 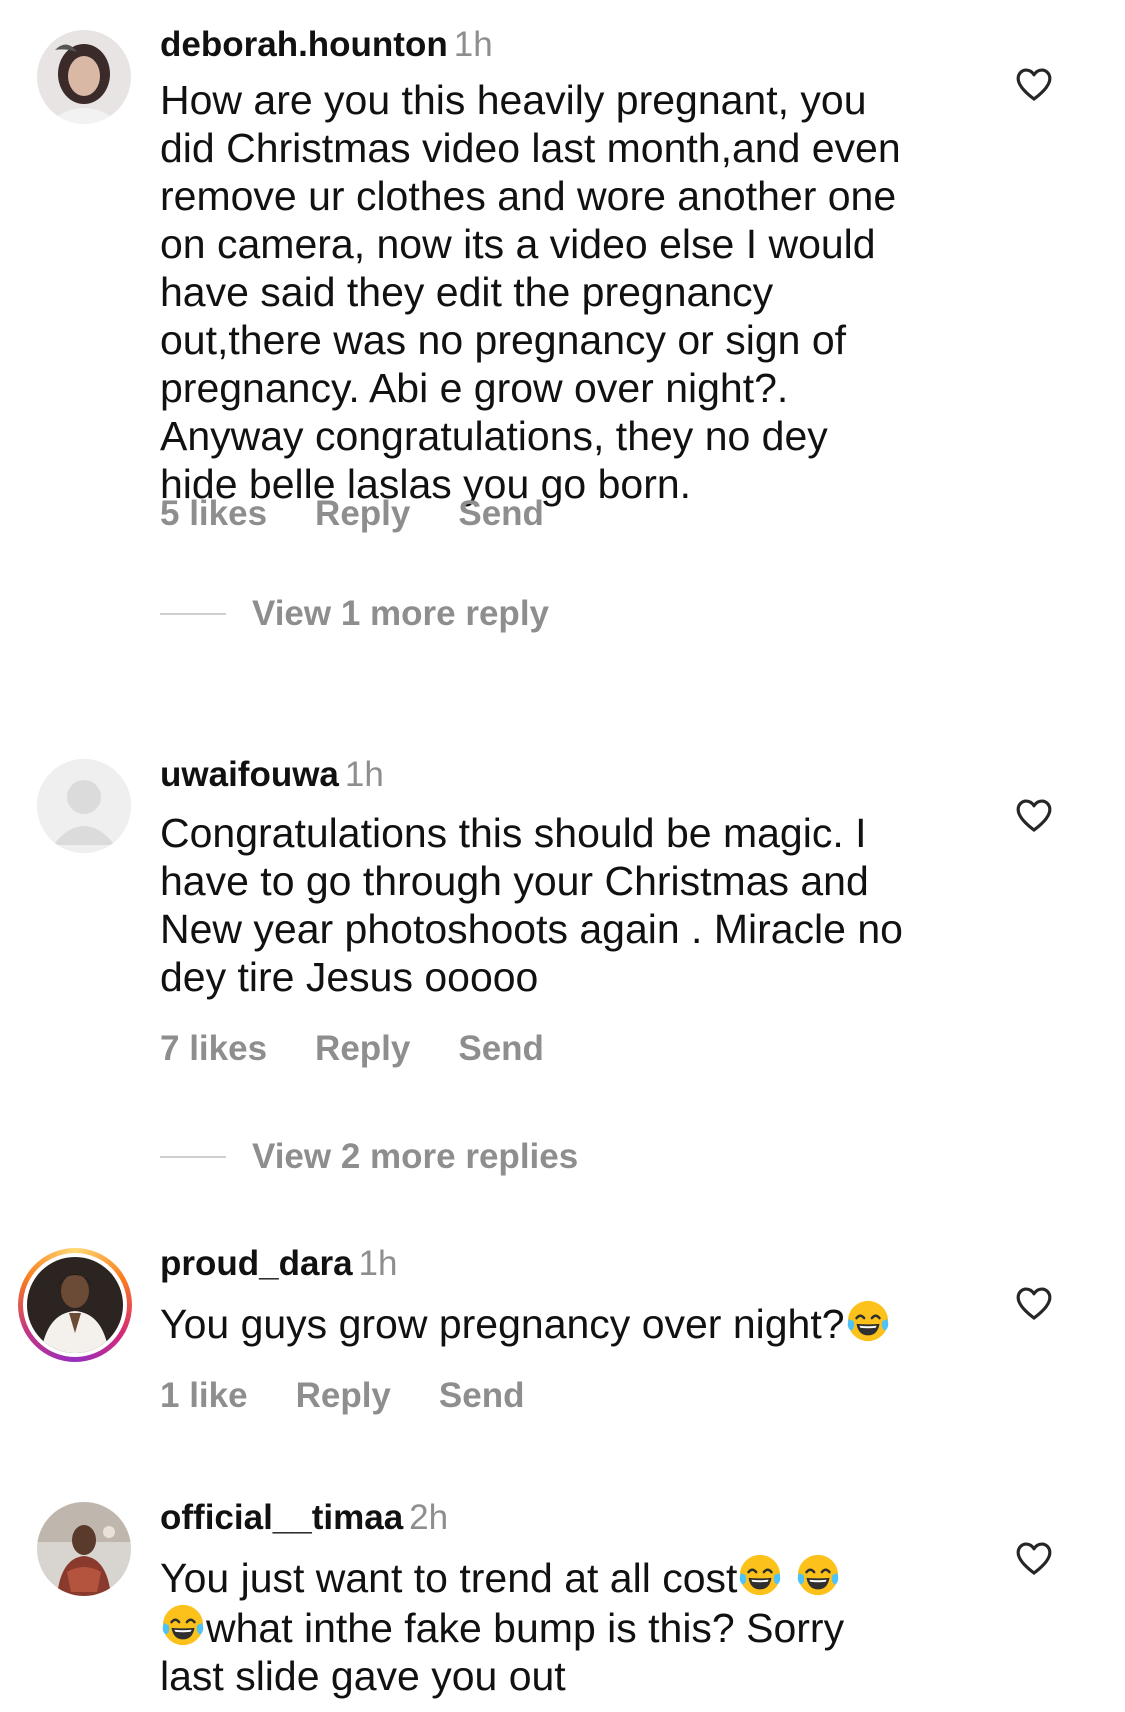 What do you see at coordinates (213, 1048) in the screenshot?
I see `likes-count: 7 likes` at bounding box center [213, 1048].